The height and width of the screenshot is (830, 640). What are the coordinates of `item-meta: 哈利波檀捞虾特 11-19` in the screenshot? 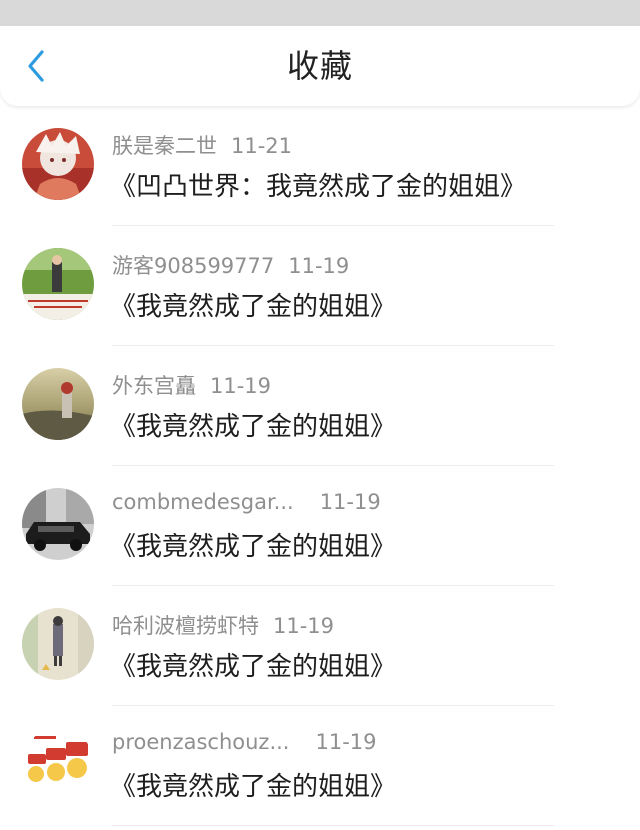 It's located at (223, 625).